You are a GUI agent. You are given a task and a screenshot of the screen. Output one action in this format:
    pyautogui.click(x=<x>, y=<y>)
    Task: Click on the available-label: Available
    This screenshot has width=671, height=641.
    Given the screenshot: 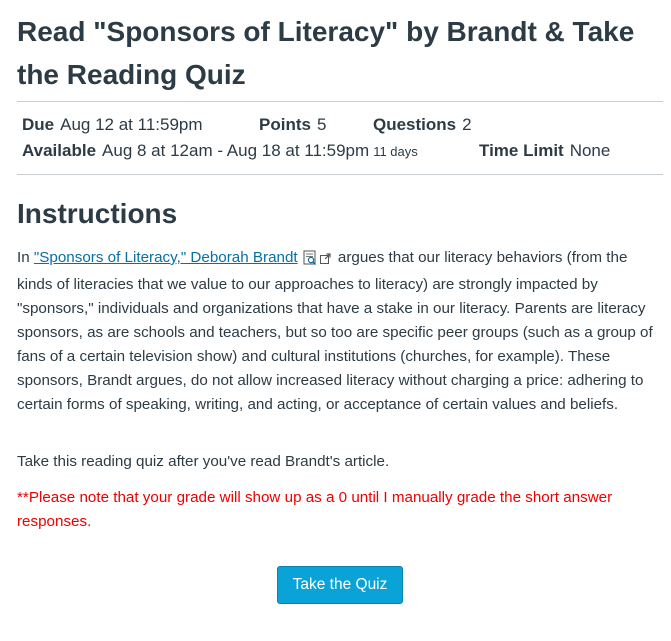 What is the action you would take?
    pyautogui.click(x=59, y=150)
    